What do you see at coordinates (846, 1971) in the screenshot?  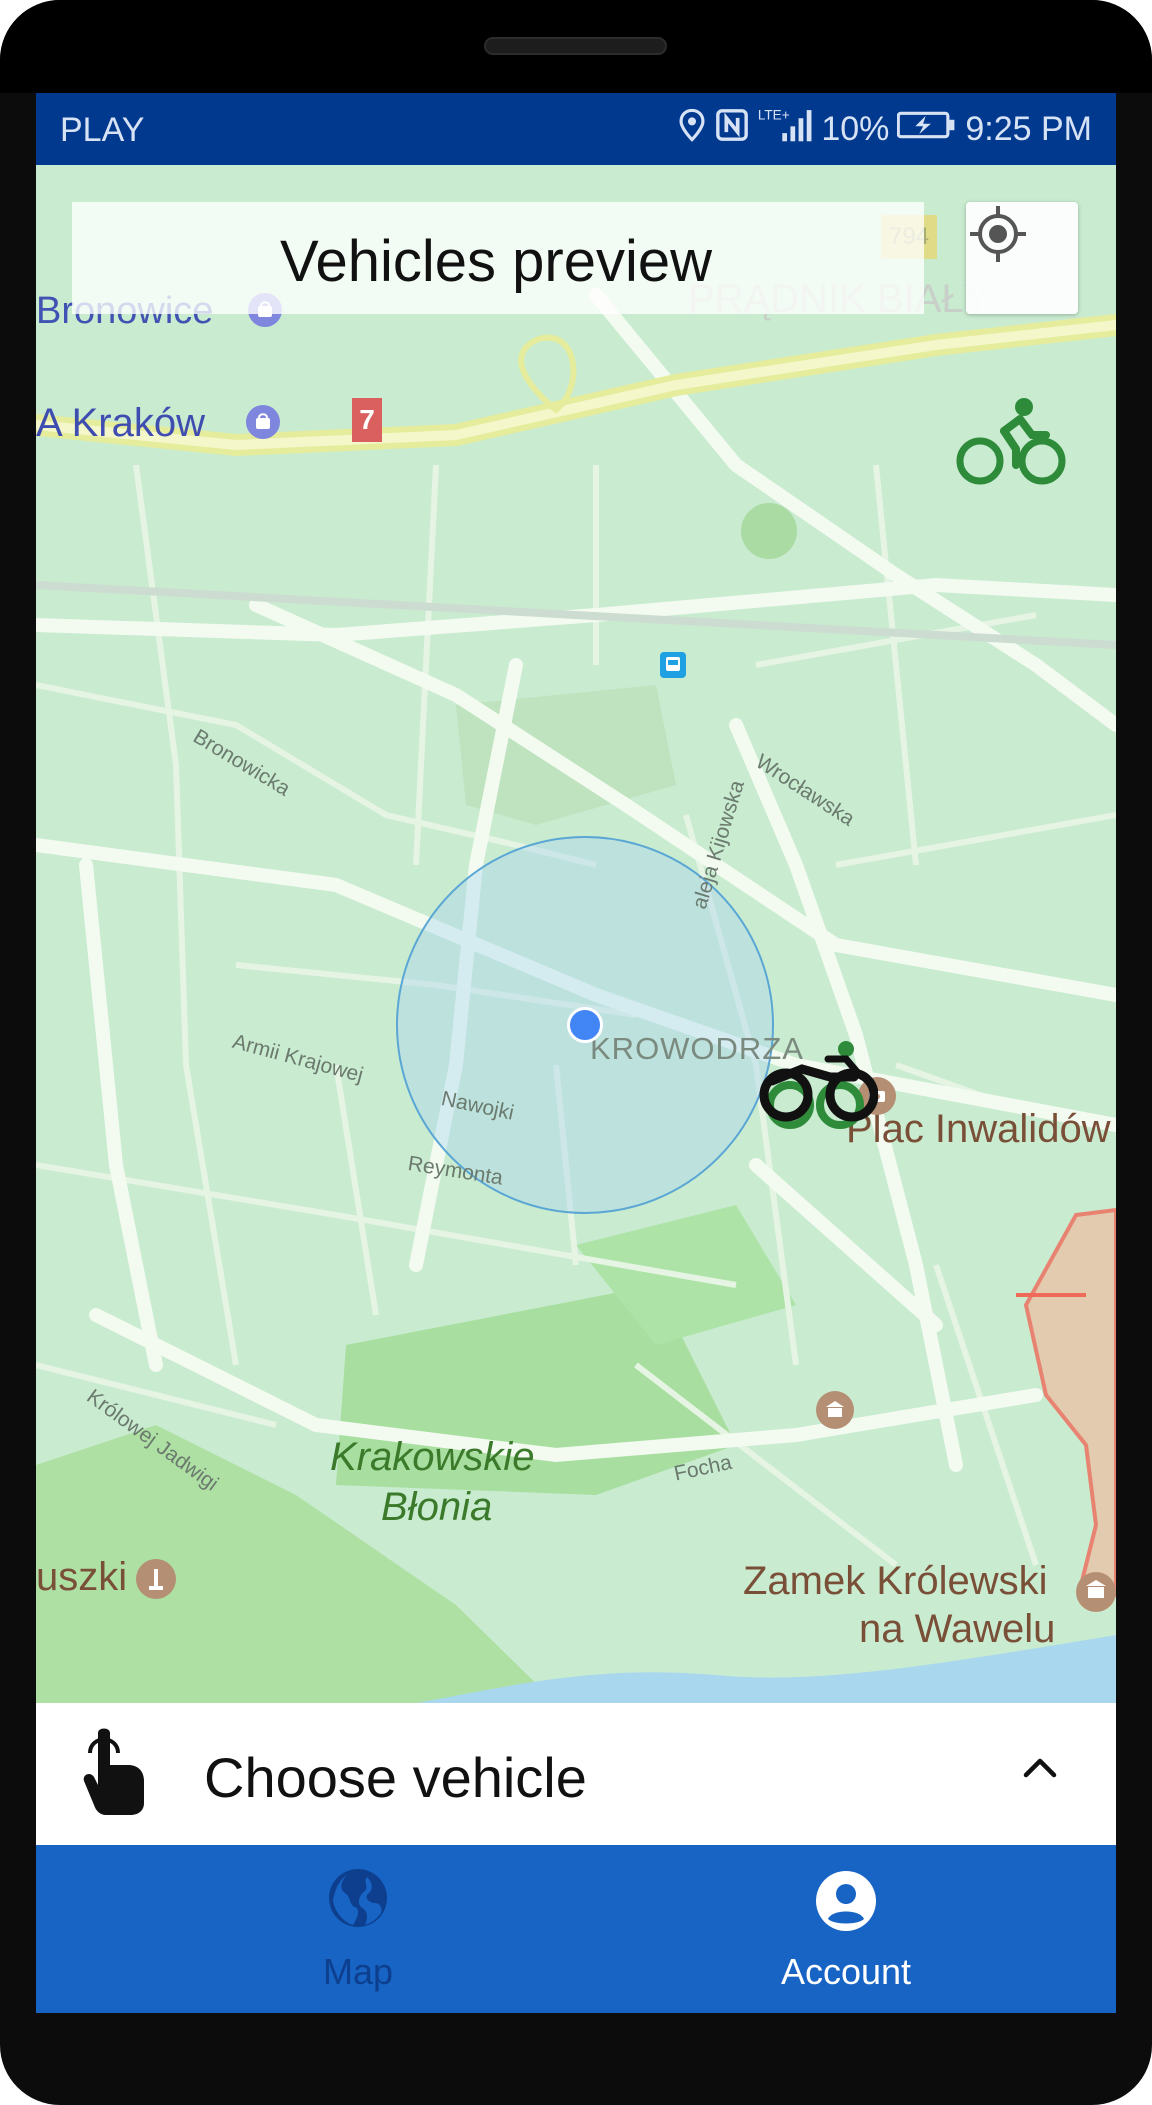 I see `nav-label-account: Account` at bounding box center [846, 1971].